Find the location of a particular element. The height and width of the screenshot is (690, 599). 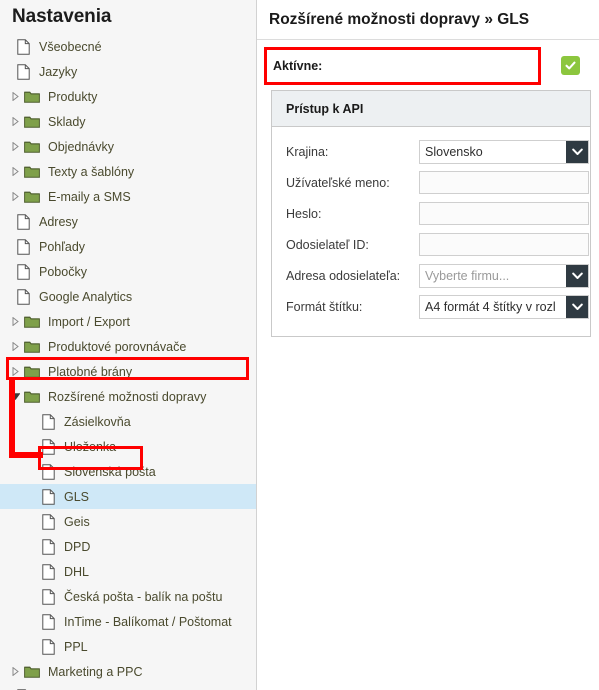

sidebar-title: Nastavenia is located at coordinates (62, 16).